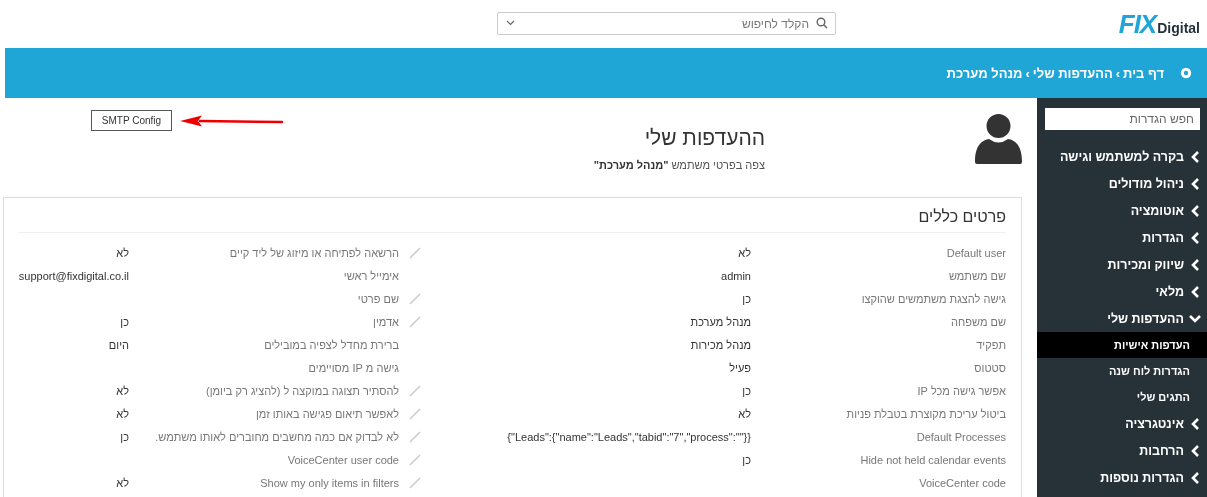 This screenshot has width=1207, height=497. I want to click on sidebar-item: בקרה למשתמש וגישה, so click(1122, 156).